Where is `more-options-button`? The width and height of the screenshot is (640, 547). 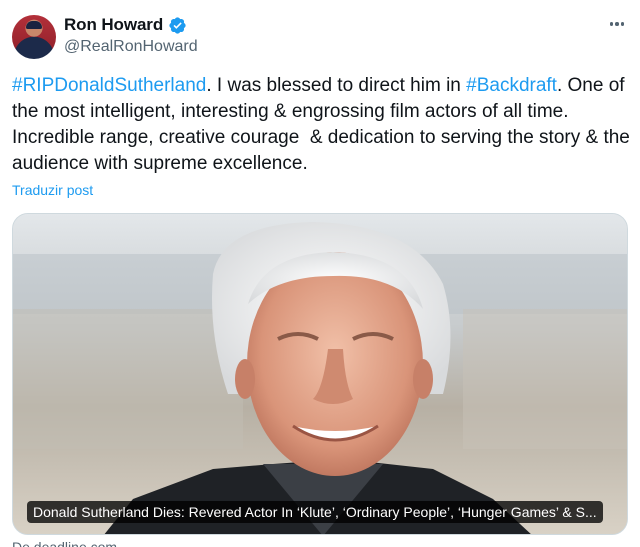
more-options-button is located at coordinates (617, 24).